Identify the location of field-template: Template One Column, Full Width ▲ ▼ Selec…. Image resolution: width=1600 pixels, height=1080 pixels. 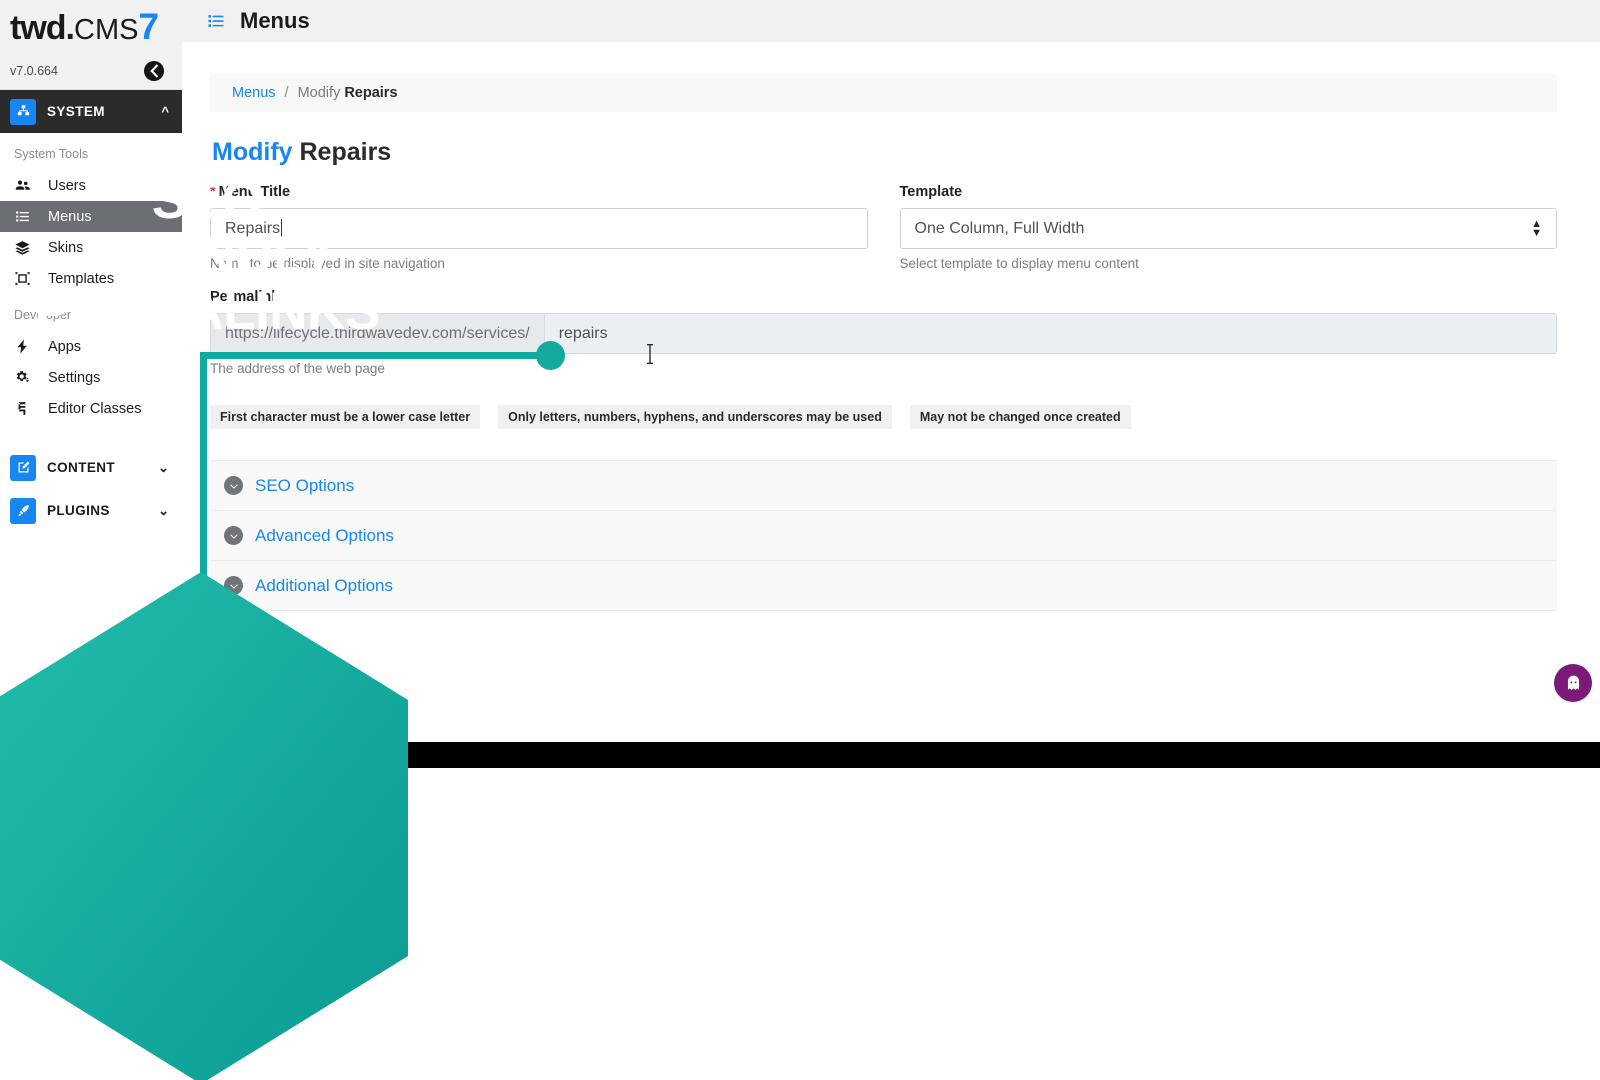
(1228, 227).